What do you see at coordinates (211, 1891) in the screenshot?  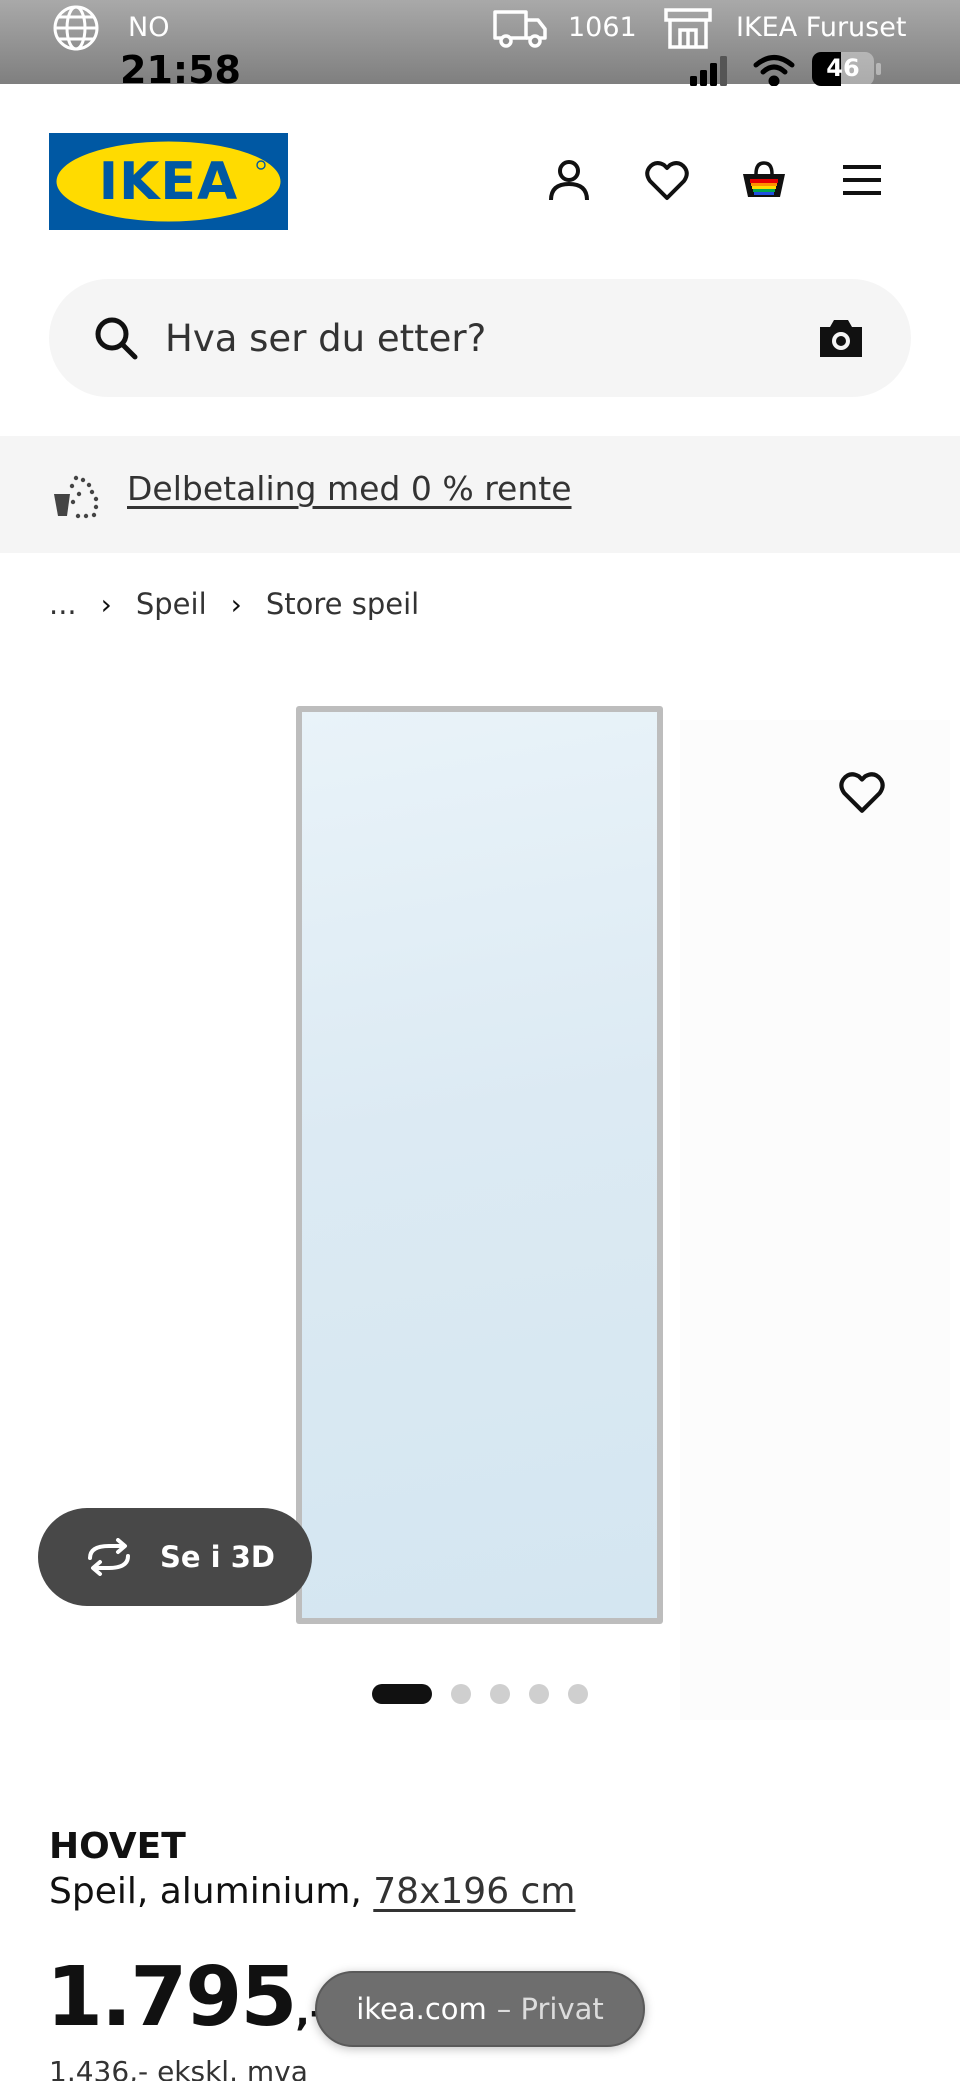 I see `product-type: Speil, aluminium,` at bounding box center [211, 1891].